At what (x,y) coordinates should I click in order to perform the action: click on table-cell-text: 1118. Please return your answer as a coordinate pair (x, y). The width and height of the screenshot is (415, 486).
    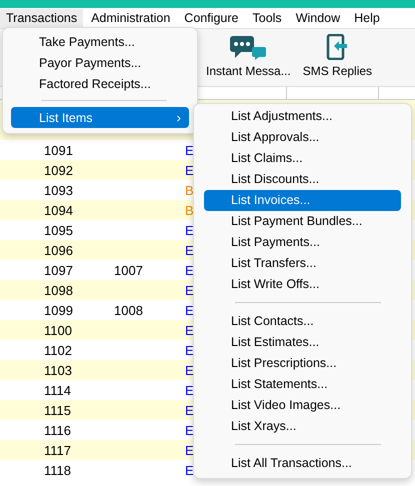
    Looking at the image, I should click on (58, 470).